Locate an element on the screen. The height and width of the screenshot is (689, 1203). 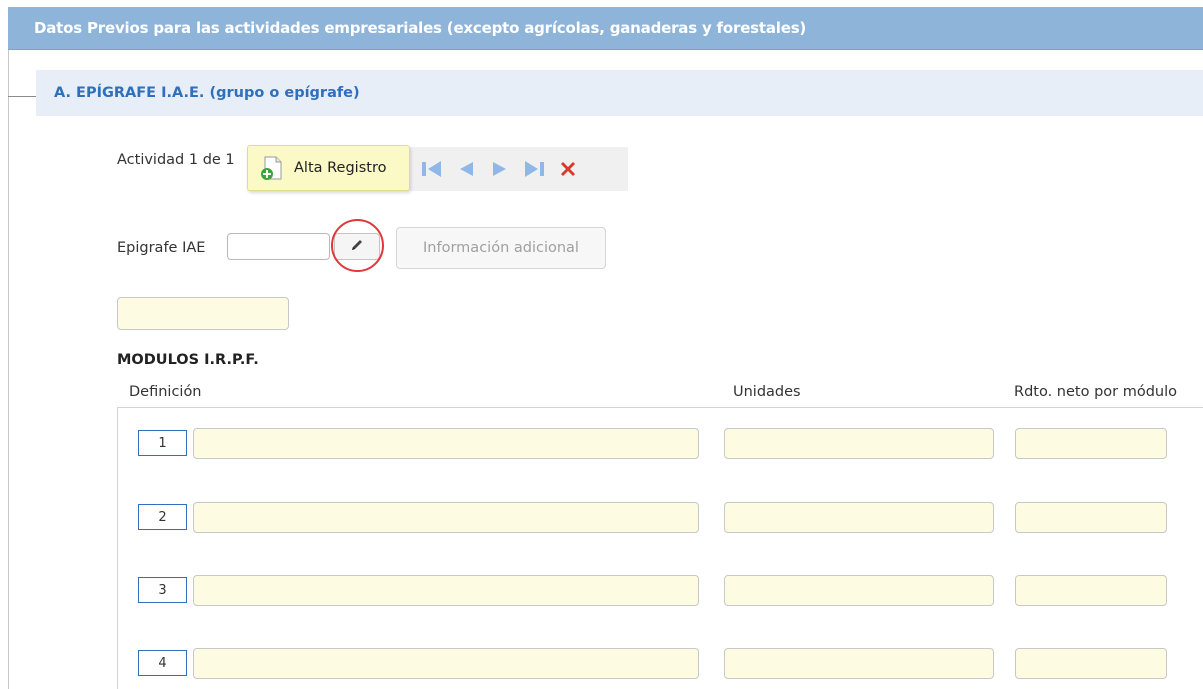
informacion-adicional-label: Información adicional is located at coordinates (501, 248).